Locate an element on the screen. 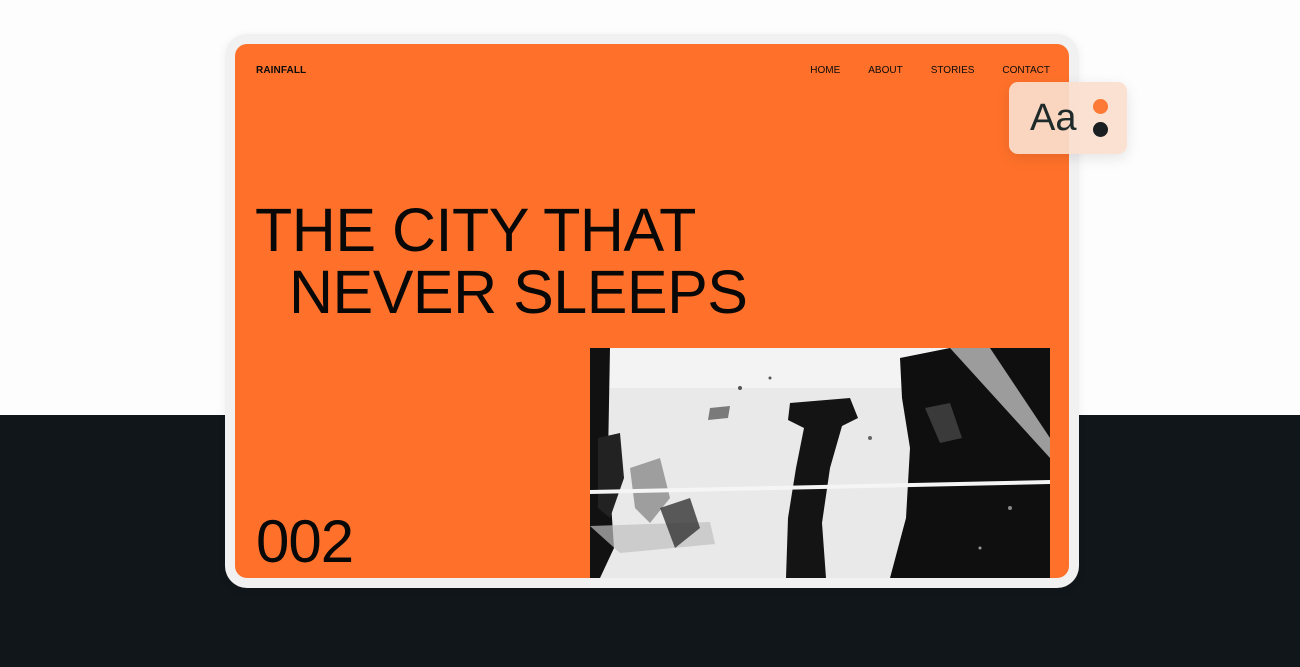 This screenshot has width=1300, height=667. hero-headline: THE CITY THAT NEVER SLEEPS is located at coordinates (501, 261).